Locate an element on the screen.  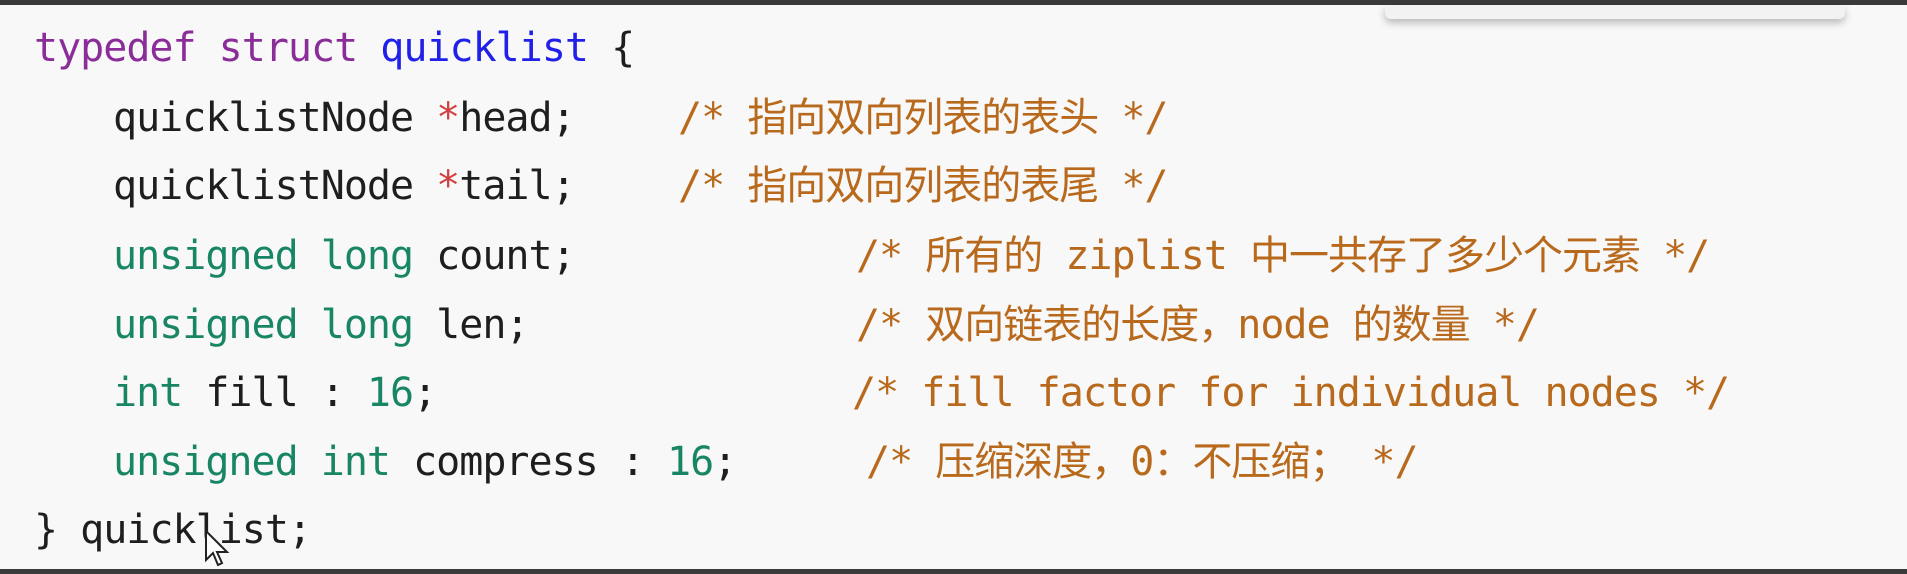
field-name: head; is located at coordinates (517, 118).